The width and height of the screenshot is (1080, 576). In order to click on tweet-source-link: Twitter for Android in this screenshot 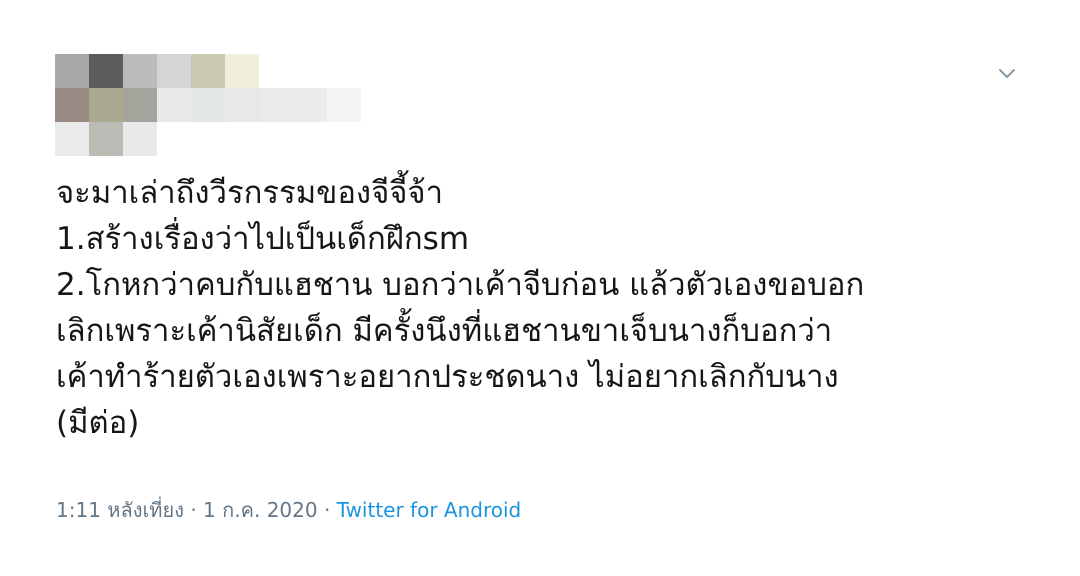, I will do `click(429, 510)`.